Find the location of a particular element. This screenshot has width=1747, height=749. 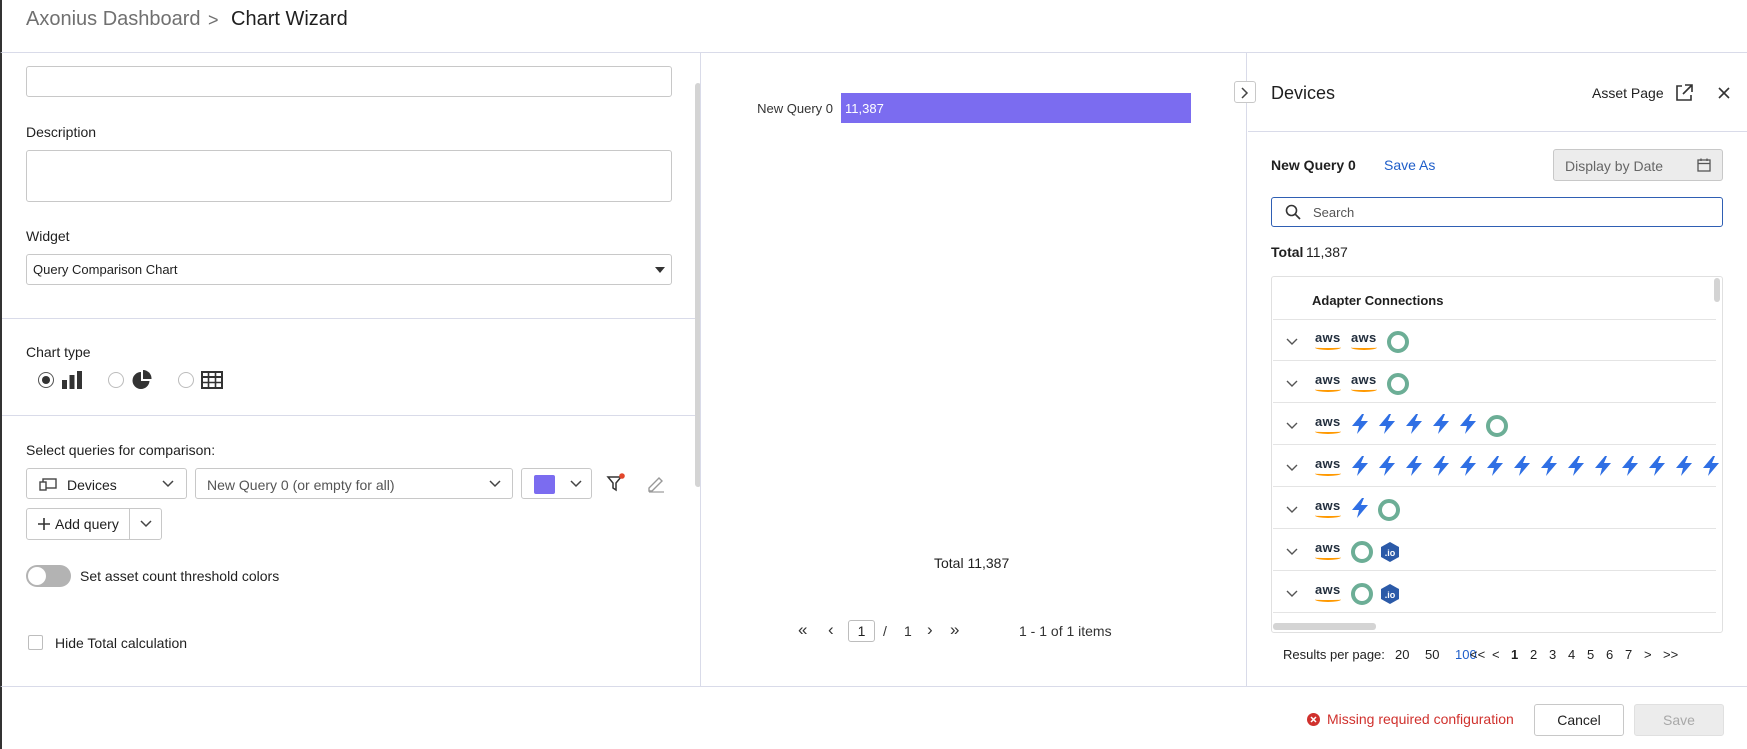

pagination-link: 2 is located at coordinates (1533, 654).